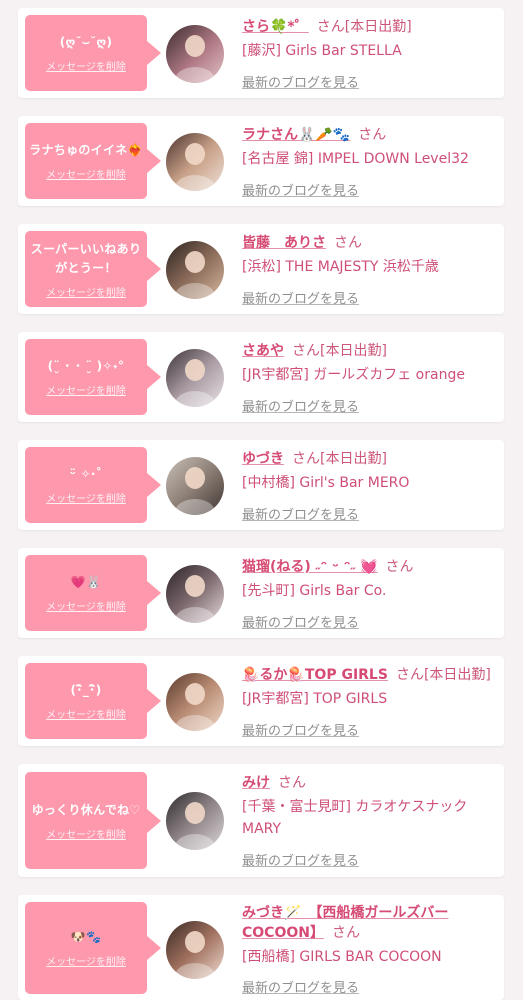 Image resolution: width=523 pixels, height=1000 pixels. What do you see at coordinates (256, 783) in the screenshot?
I see `sender-name-link: みけ` at bounding box center [256, 783].